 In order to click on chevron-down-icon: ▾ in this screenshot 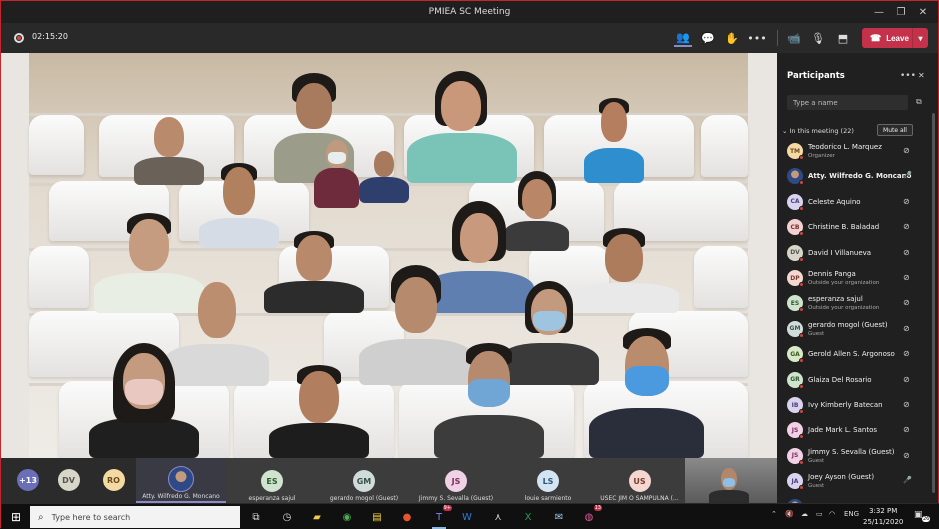, I will do `click(920, 38)`.